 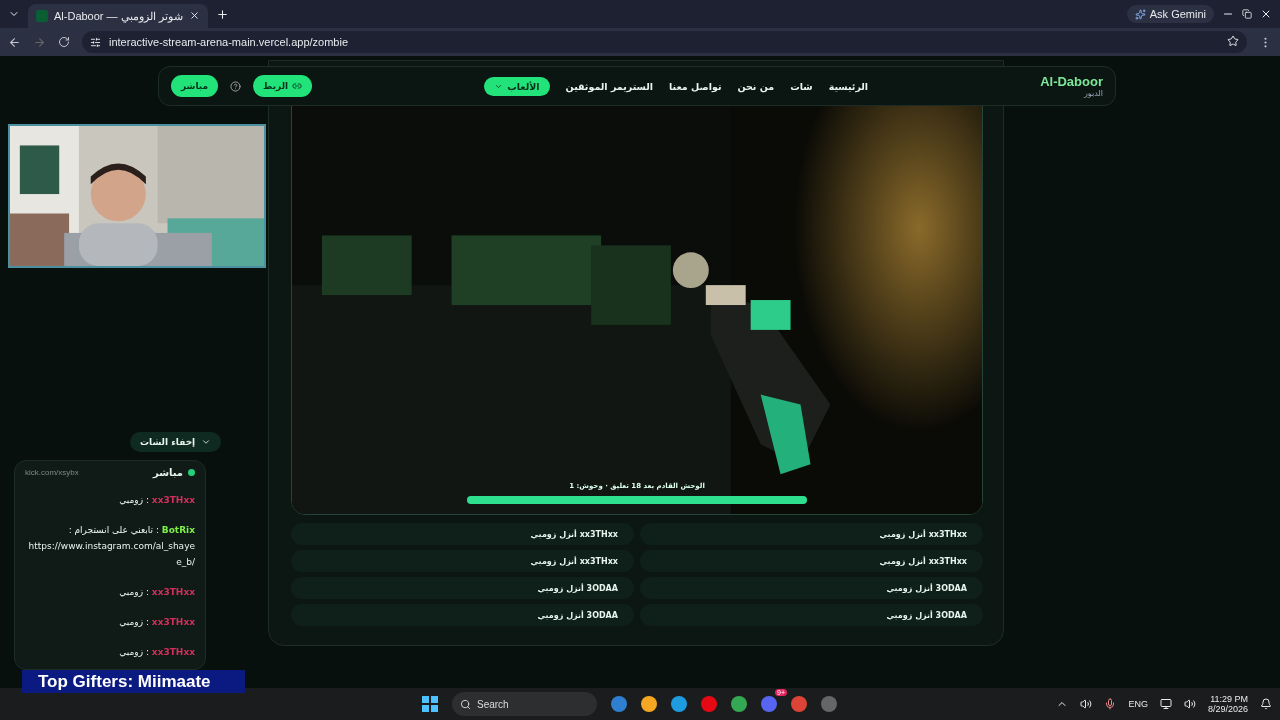 I want to click on connect-button: الربط, so click(x=283, y=86).